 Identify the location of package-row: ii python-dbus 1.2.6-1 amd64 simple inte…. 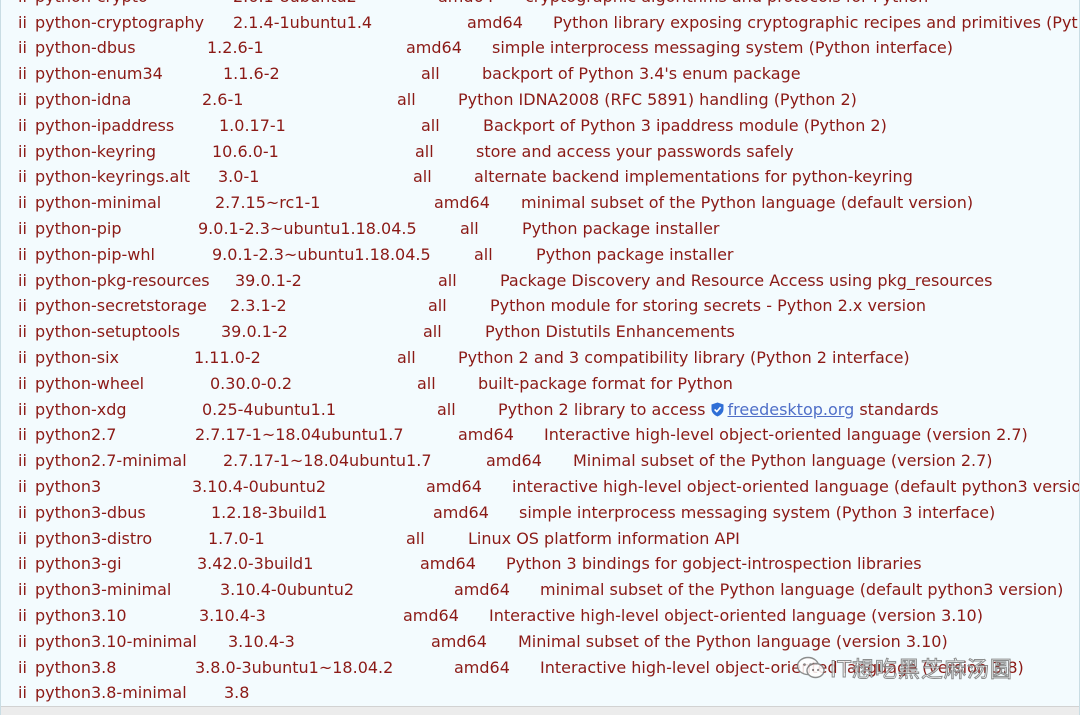
(540, 48).